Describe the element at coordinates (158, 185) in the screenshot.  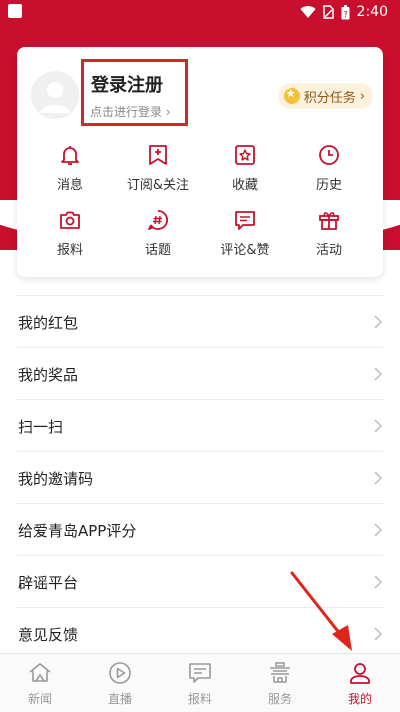
I see `quick-action-label: 订阅&关注` at that location.